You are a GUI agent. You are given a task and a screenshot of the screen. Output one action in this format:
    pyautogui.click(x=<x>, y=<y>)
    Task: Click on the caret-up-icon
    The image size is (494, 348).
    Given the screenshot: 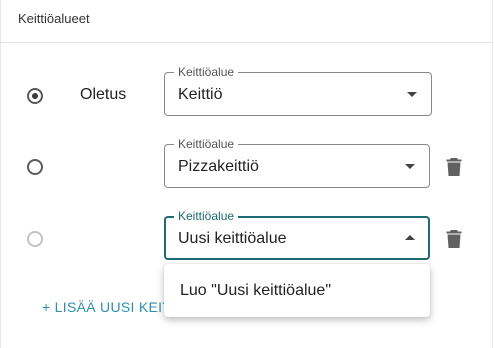 What is the action you would take?
    pyautogui.click(x=410, y=237)
    